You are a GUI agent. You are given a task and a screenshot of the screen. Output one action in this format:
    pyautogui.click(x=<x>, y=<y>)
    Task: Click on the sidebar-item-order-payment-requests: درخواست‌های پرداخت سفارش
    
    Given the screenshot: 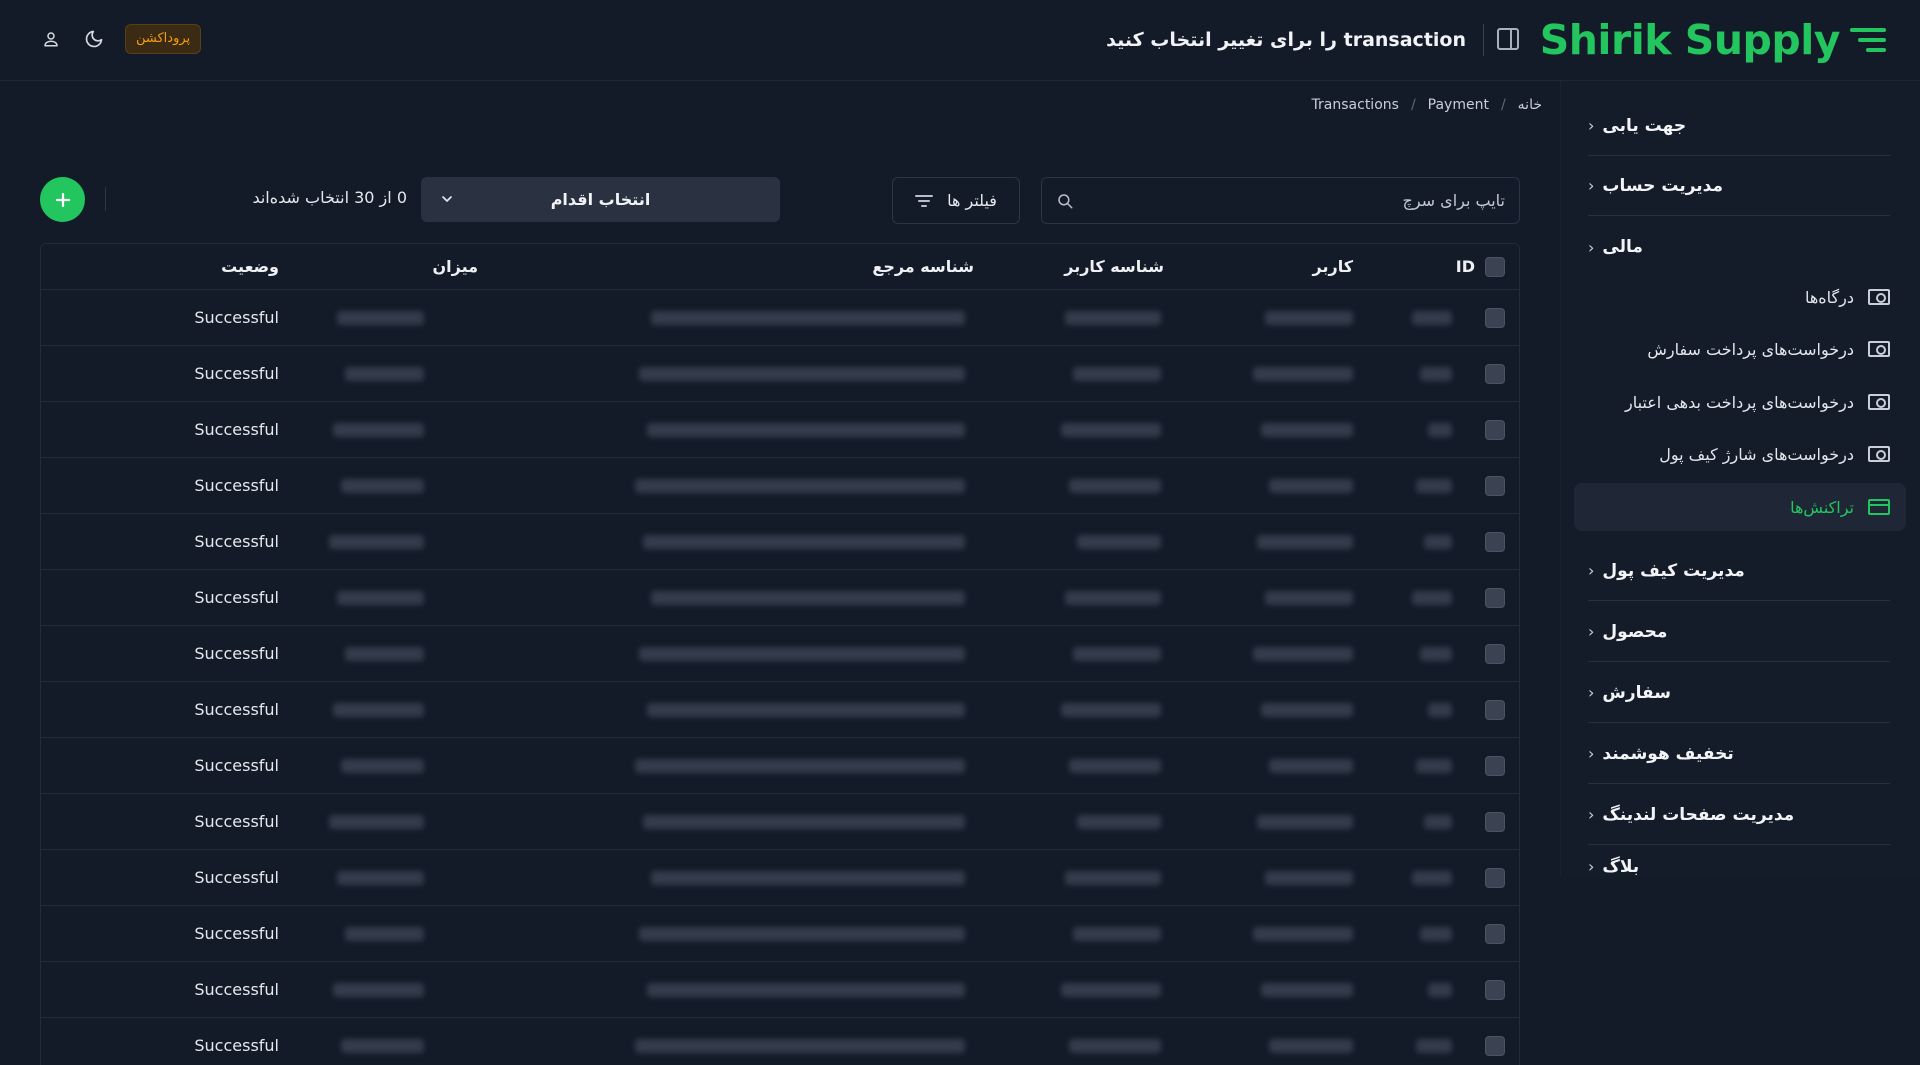 What is the action you would take?
    pyautogui.click(x=1739, y=349)
    